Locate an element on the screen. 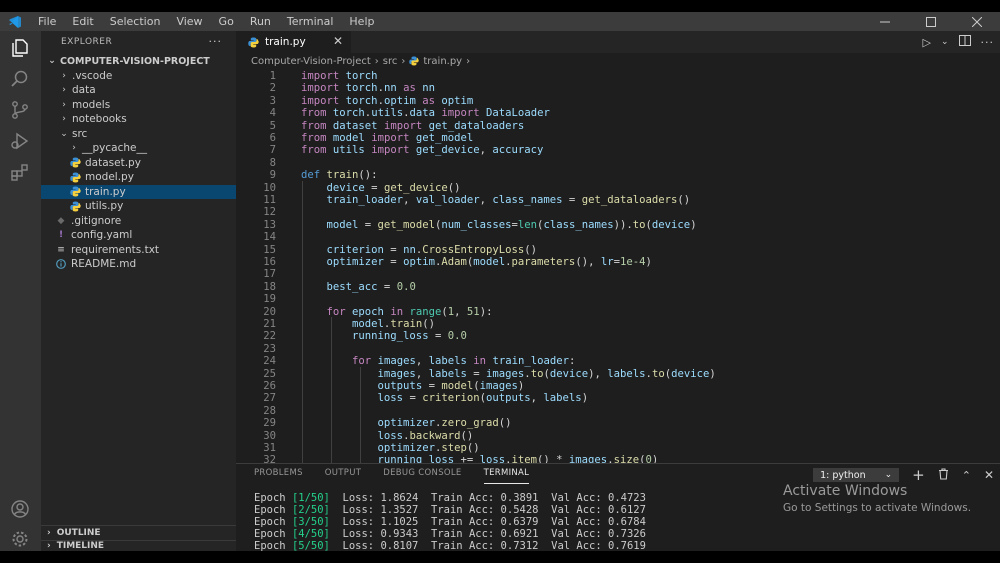 The width and height of the screenshot is (1000, 563). tree-file-config: ! config.yaml is located at coordinates (138, 235).